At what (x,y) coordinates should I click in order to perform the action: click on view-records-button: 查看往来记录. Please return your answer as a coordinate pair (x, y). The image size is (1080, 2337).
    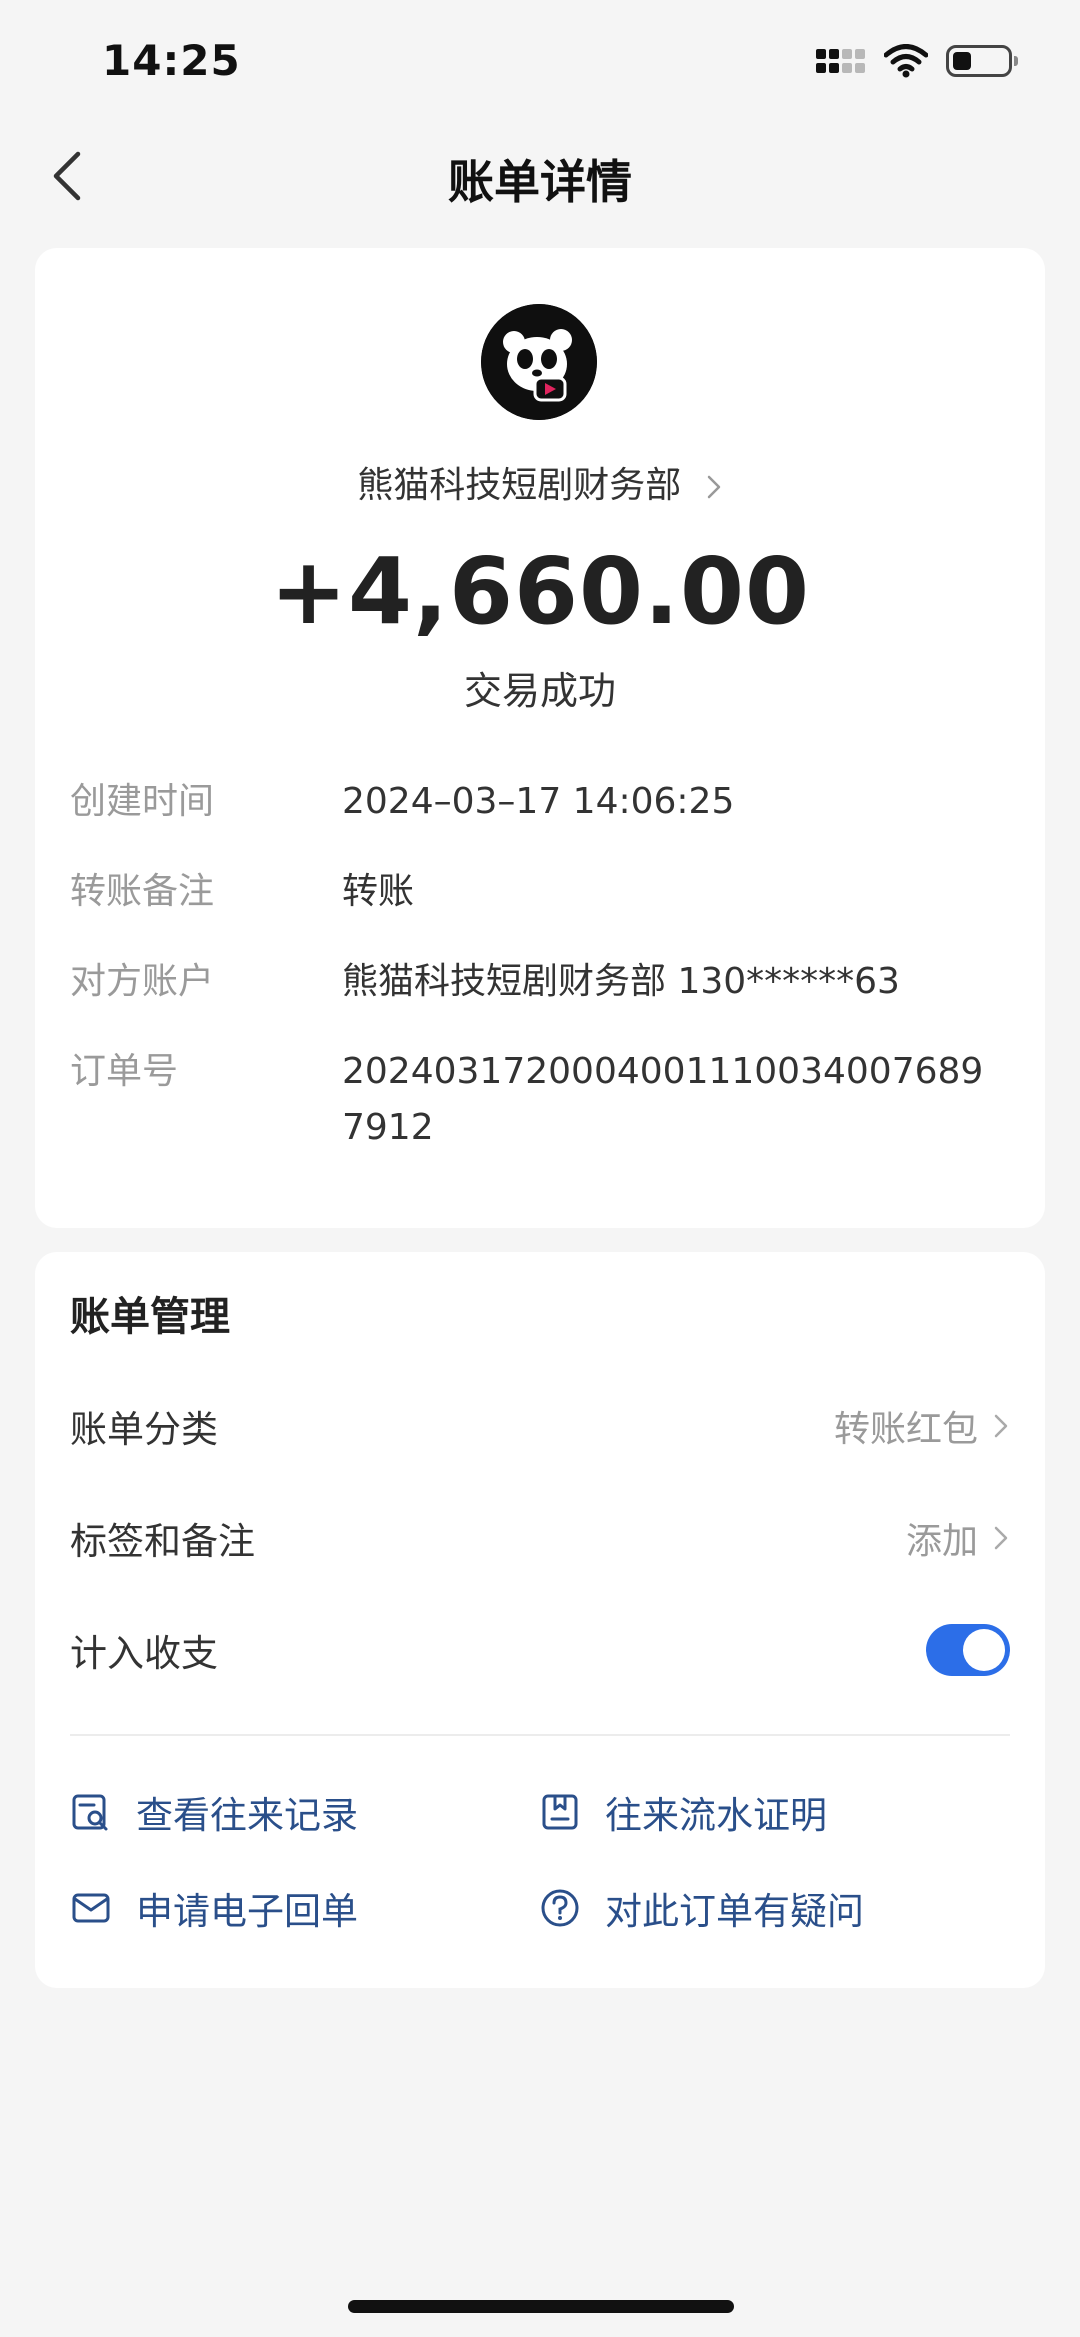
    Looking at the image, I should click on (214, 1812).